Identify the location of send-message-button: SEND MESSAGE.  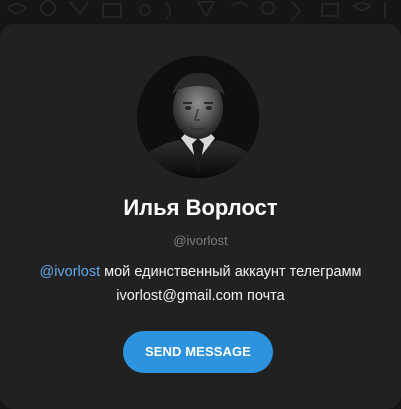
(198, 352).